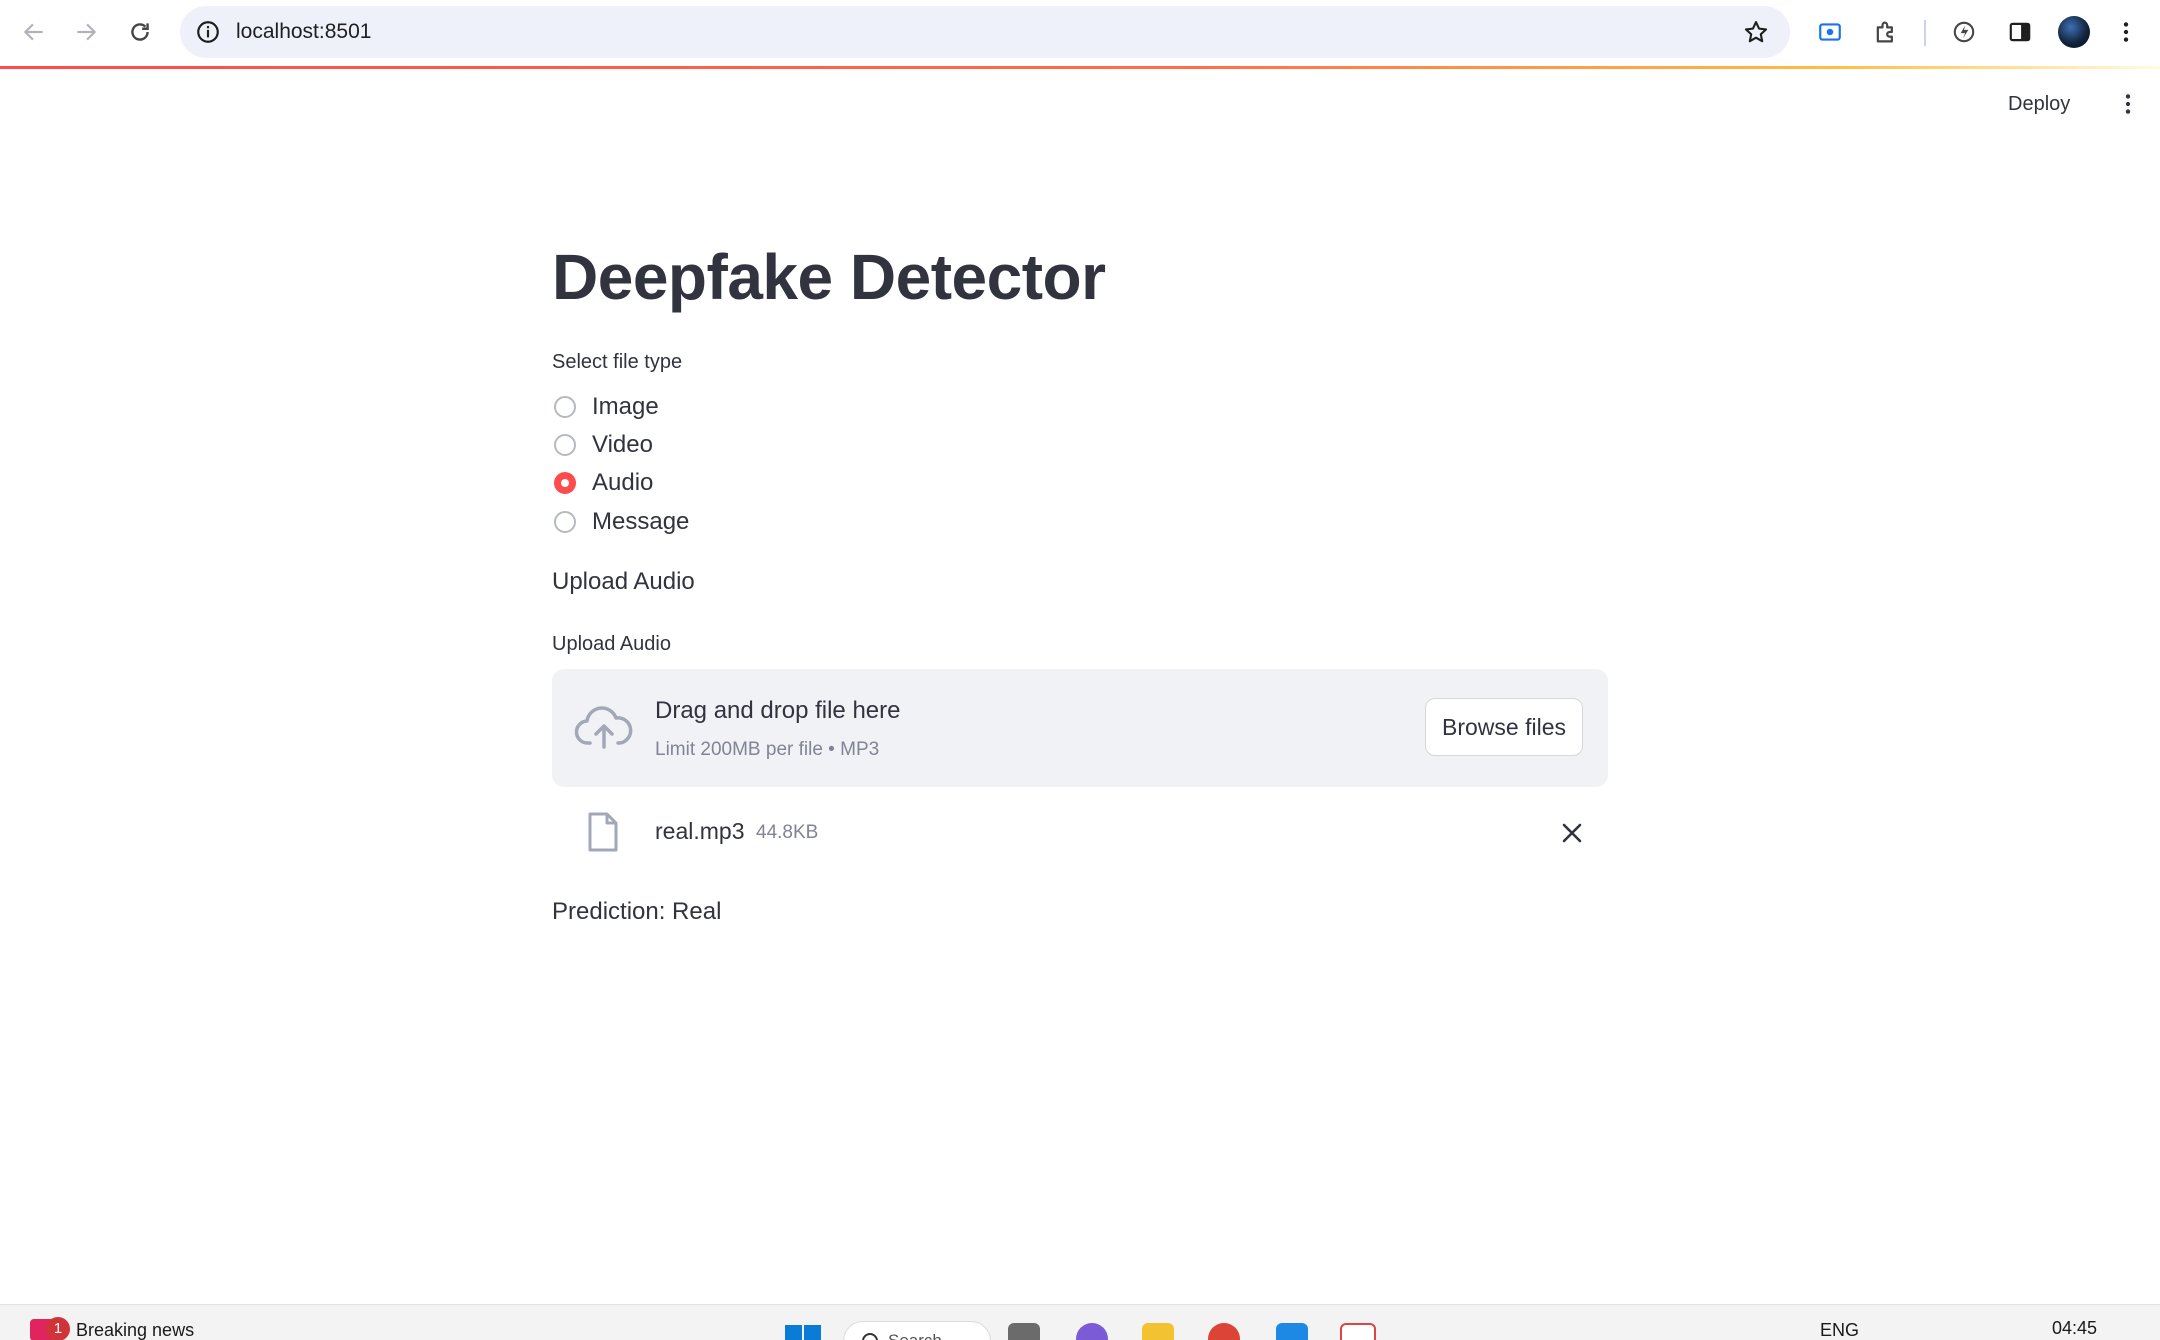 The width and height of the screenshot is (2160, 1340). Describe the element at coordinates (2074, 1328) in the screenshot. I see `taskbar-clock: 04:45` at that location.